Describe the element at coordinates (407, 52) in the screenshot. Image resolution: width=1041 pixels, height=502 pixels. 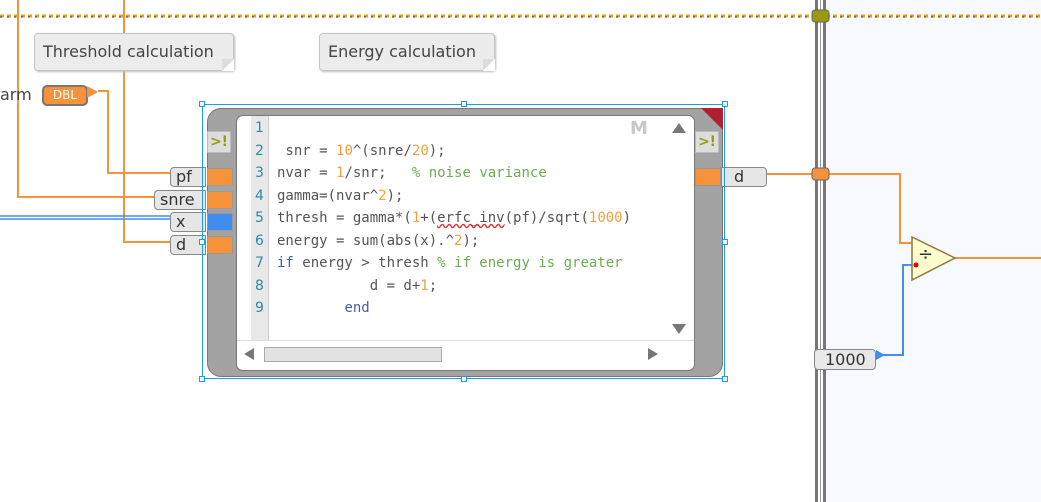
I see `energy-calculation-comment: Energy calculation` at that location.